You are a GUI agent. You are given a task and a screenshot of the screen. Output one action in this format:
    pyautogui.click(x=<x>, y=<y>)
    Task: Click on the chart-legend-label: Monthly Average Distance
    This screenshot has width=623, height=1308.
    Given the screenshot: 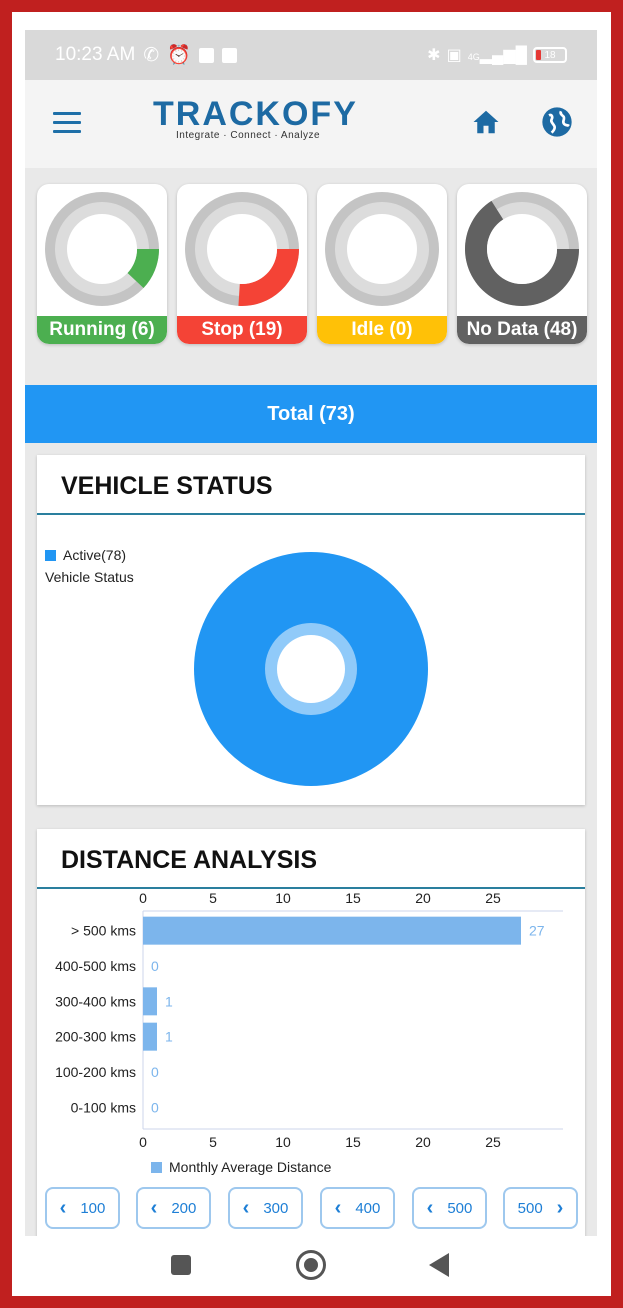 What is the action you would take?
    pyautogui.click(x=250, y=1167)
    